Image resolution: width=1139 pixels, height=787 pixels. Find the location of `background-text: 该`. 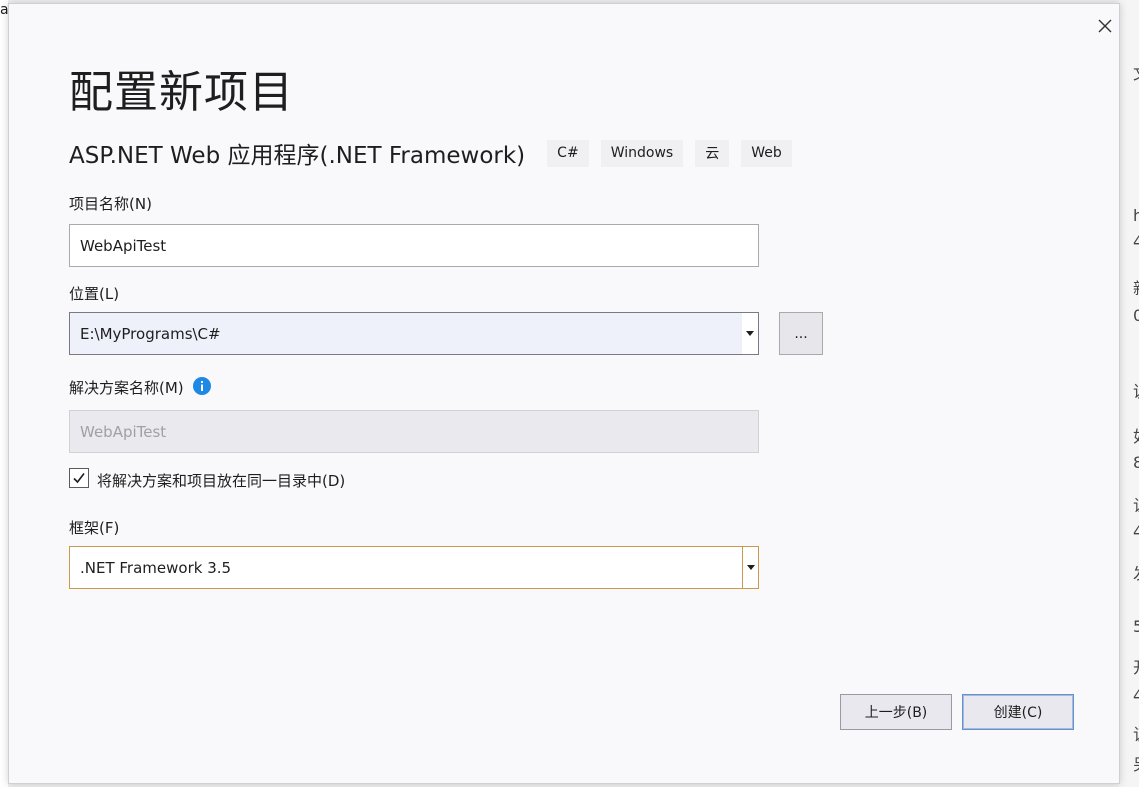

background-text: 该 is located at coordinates (1136, 733).